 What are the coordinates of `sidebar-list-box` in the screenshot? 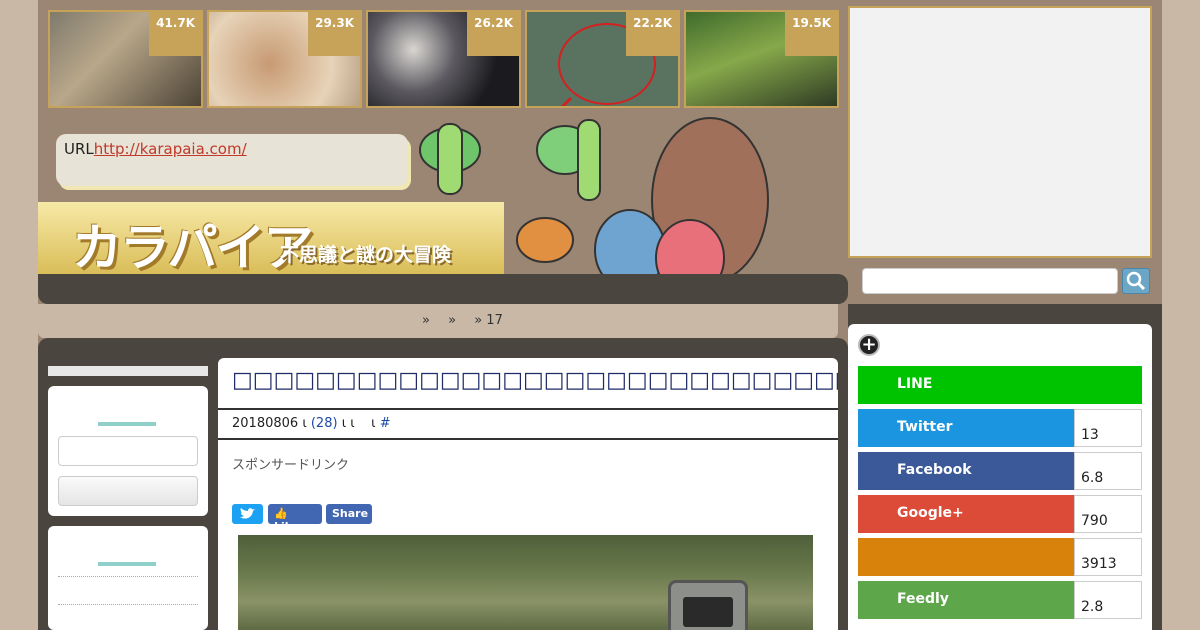 It's located at (128, 578).